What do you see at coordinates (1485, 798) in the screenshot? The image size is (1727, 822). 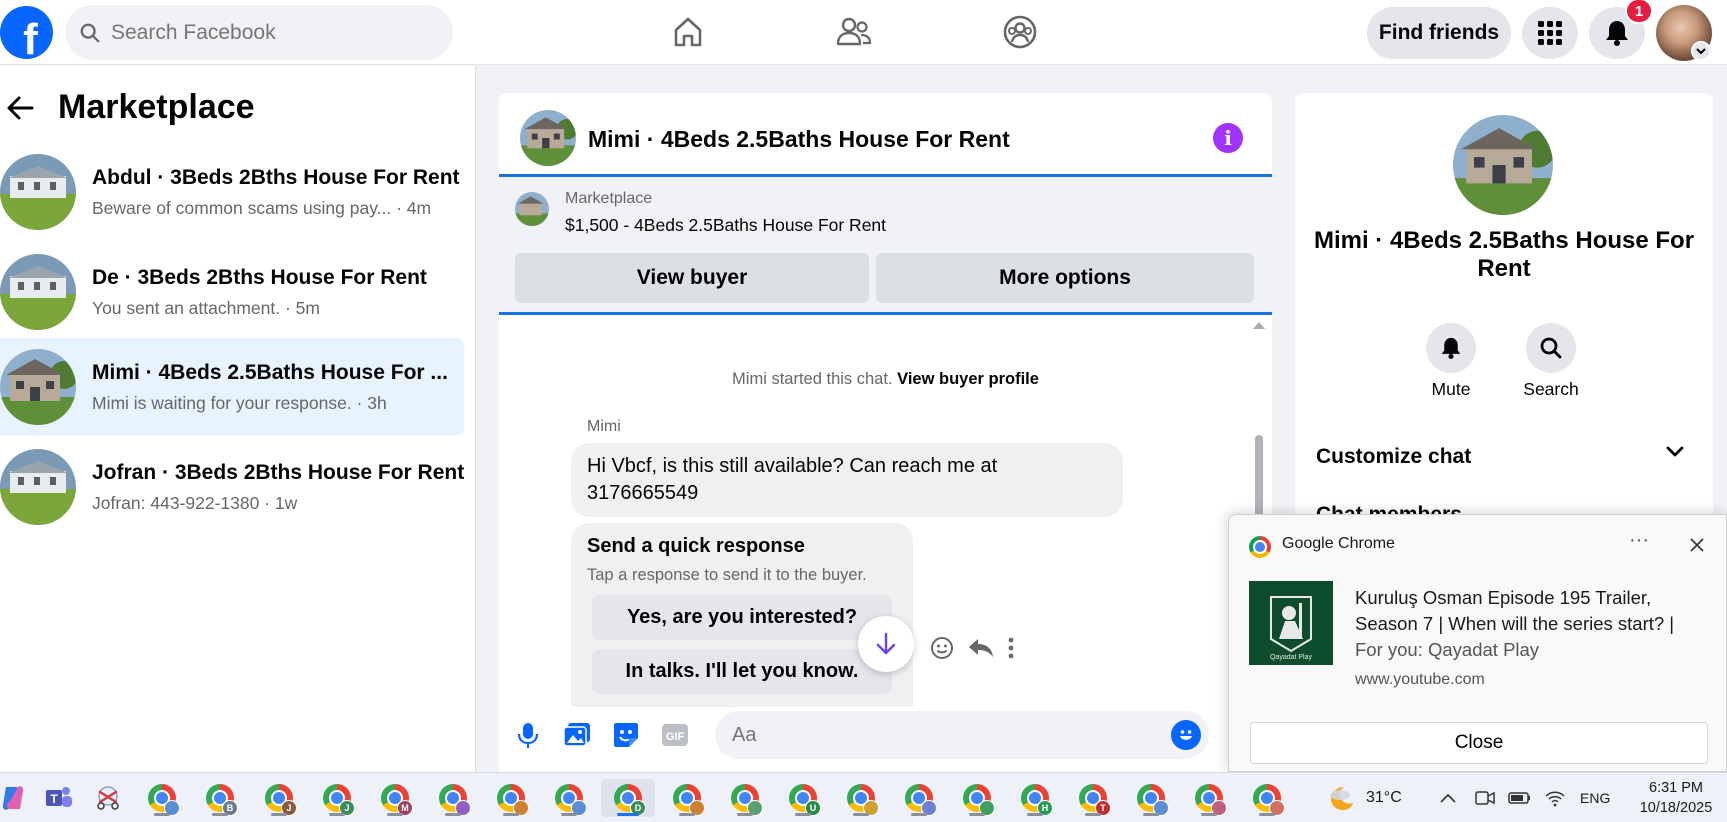 I see `meet-now-icon` at bounding box center [1485, 798].